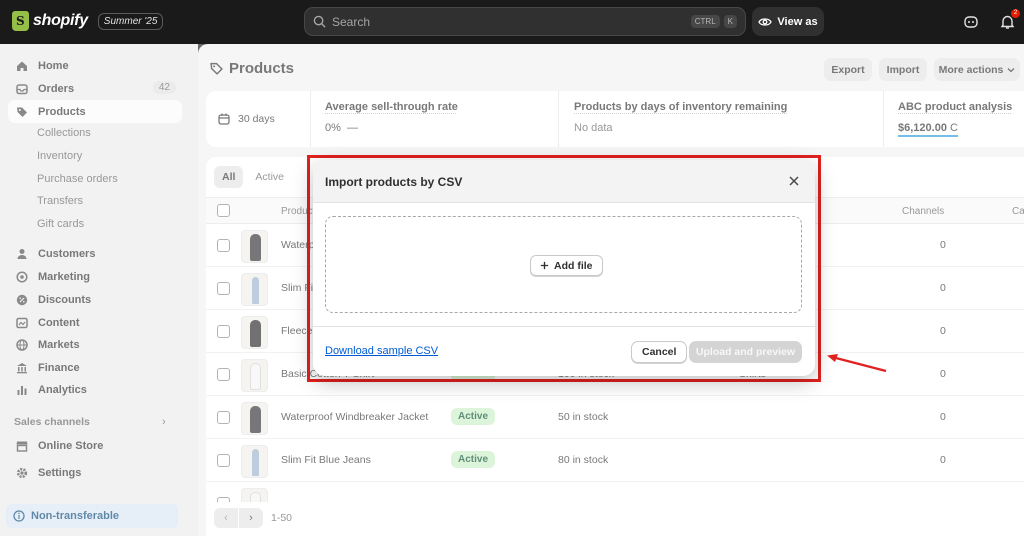 This screenshot has width=1024, height=536. Describe the element at coordinates (797, 21) in the screenshot. I see `view-as-label: View as` at that location.